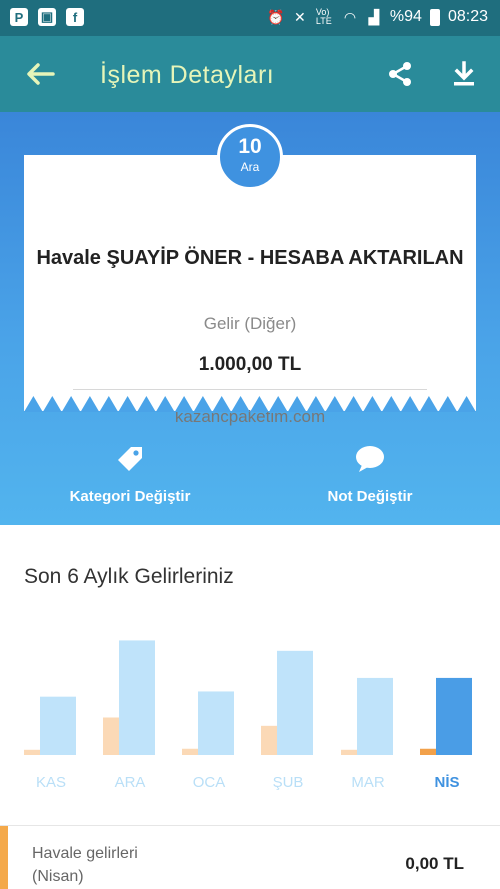 The height and width of the screenshot is (889, 500). I want to click on back-button, so click(40, 74).